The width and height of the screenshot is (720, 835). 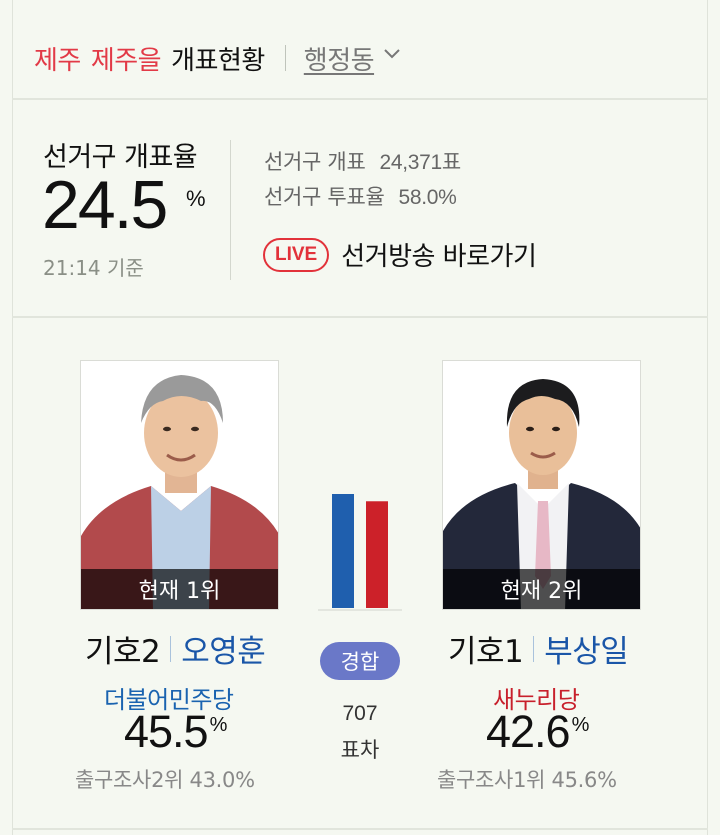 I want to click on rate-value: 24.5, so click(x=105, y=205).